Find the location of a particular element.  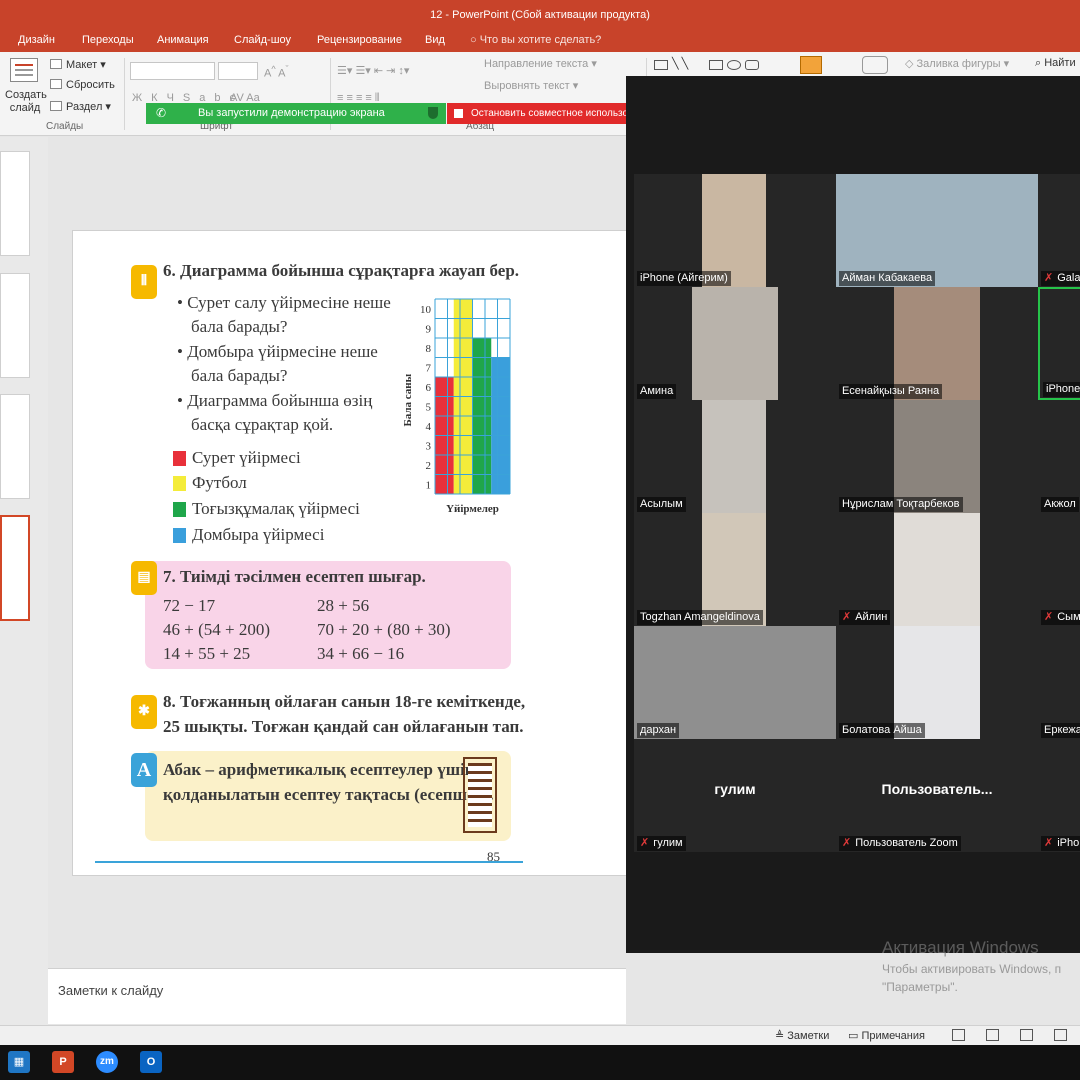

slide-thumbnail-pane is located at coordinates (24, 581).